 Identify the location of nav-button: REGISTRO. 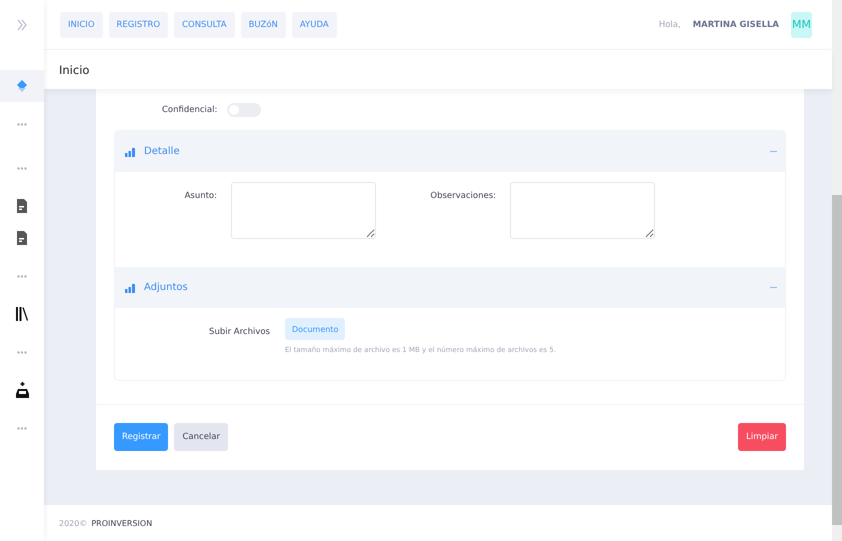
(138, 25).